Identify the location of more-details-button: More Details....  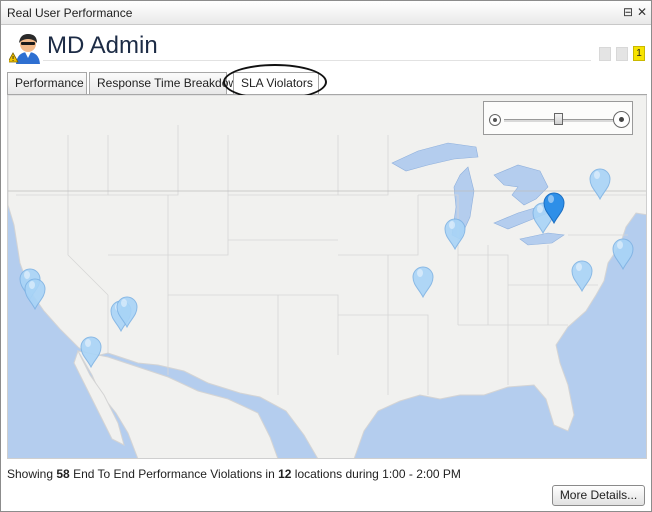
(598, 495).